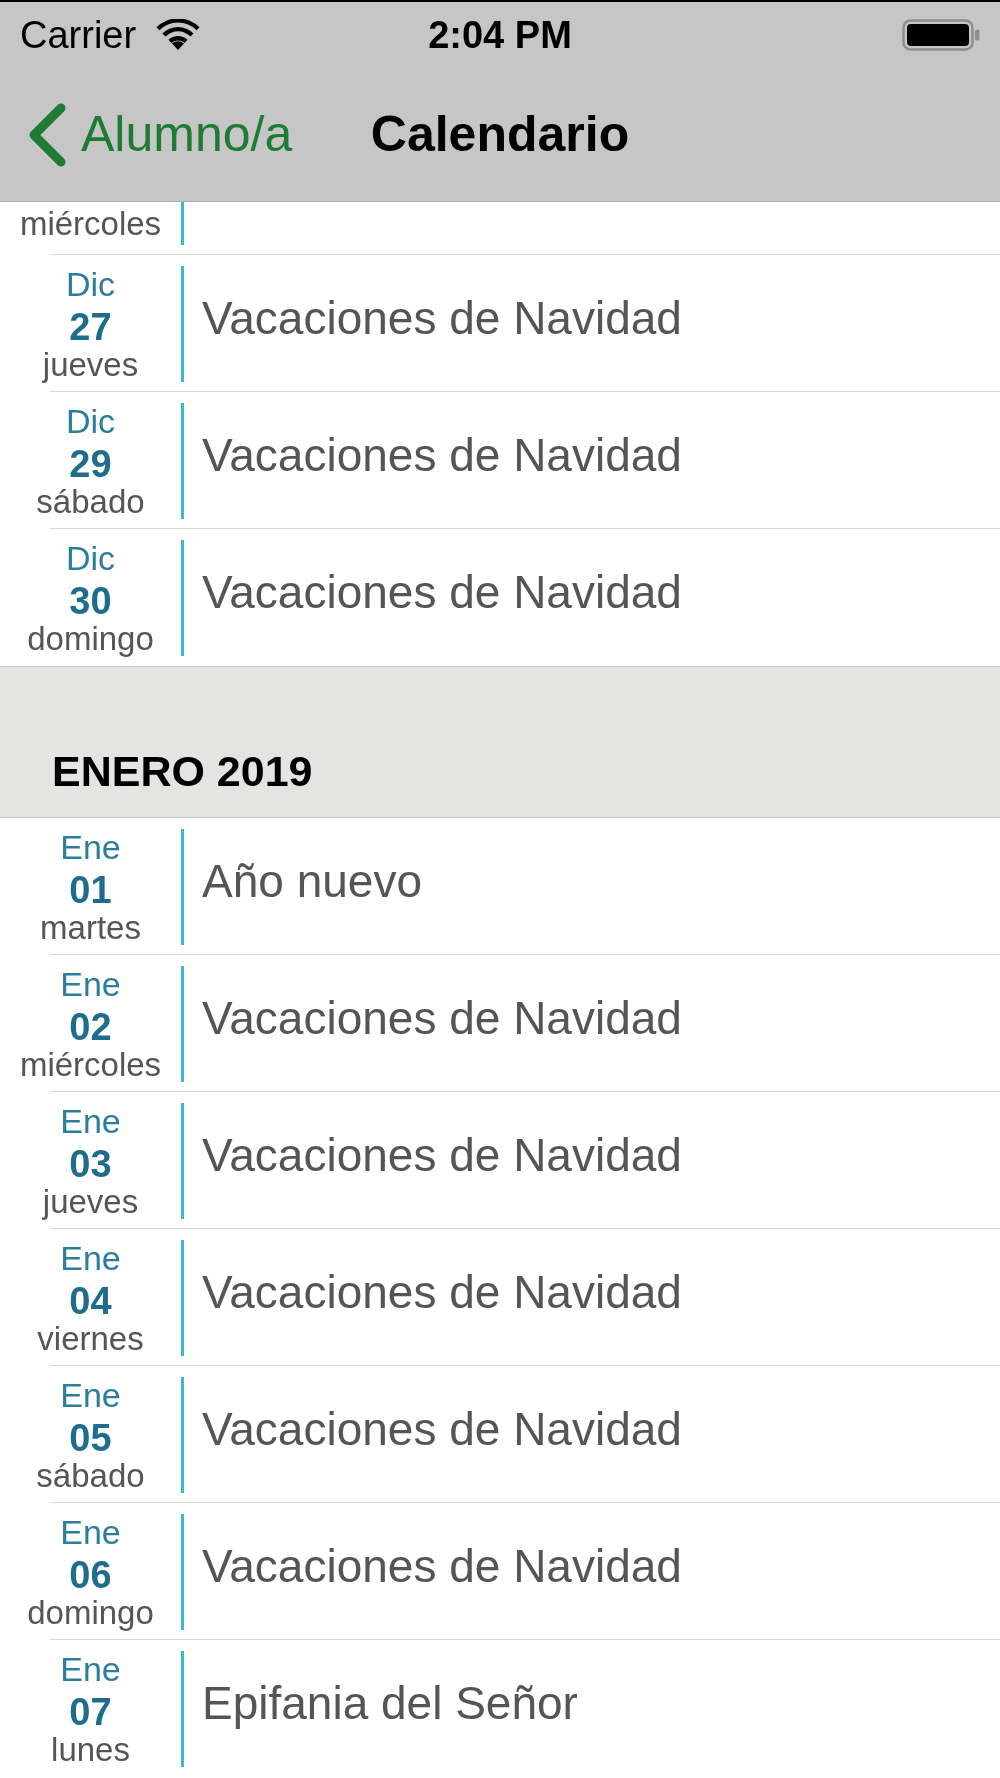 The image size is (1000, 1778). What do you see at coordinates (90, 464) in the screenshot?
I see `day-number: 29` at bounding box center [90, 464].